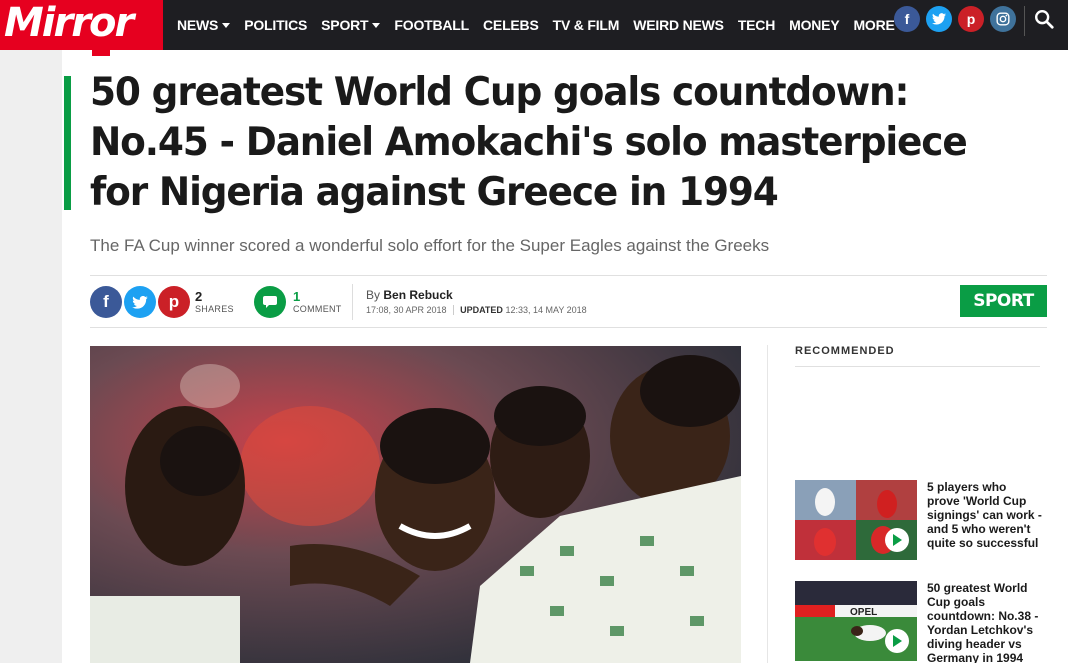 The height and width of the screenshot is (663, 1068). I want to click on mirror-logo: Mirror, so click(81, 25).